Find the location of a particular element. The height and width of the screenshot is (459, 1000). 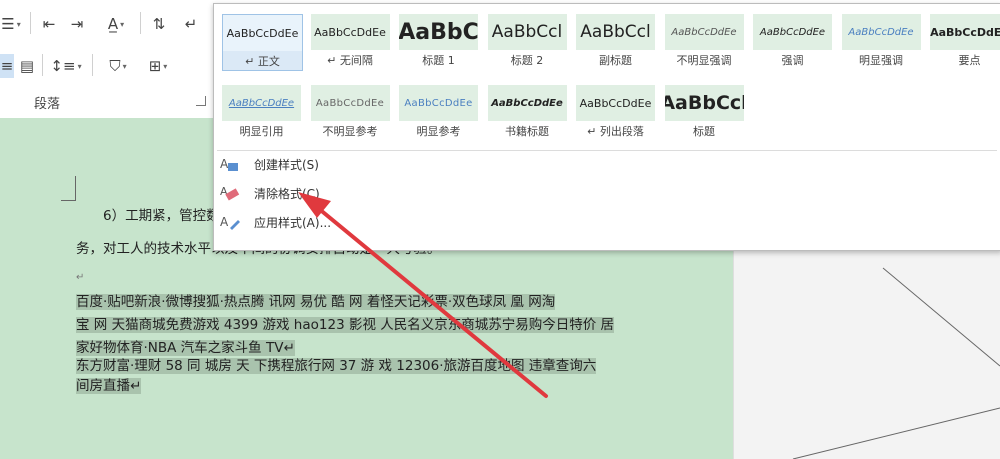

menu-separator is located at coordinates (607, 150).